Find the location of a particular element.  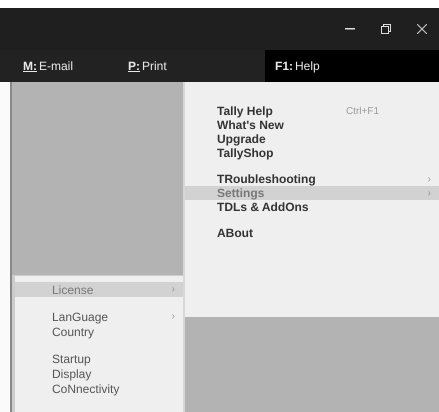

close-icon is located at coordinates (422, 29).